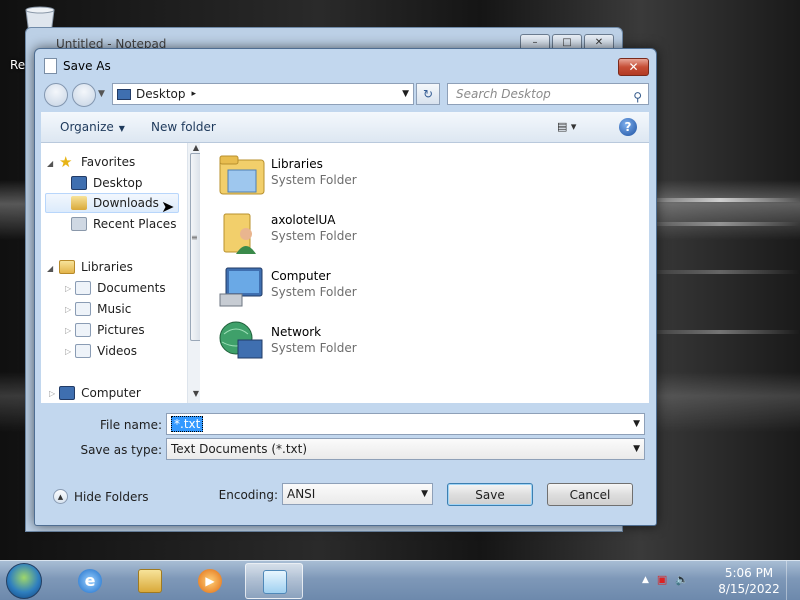 This screenshot has height=600, width=800. I want to click on file-name-value: *.txt, so click(187, 424).